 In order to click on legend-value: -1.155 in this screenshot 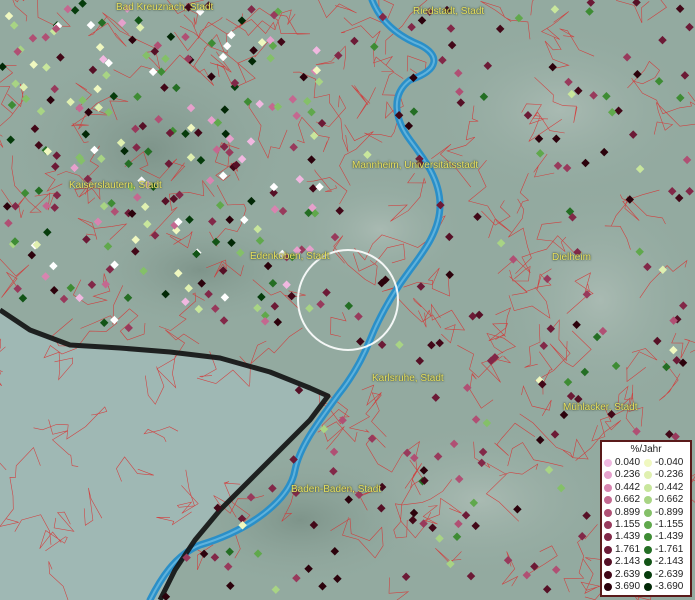, I will do `click(669, 524)`.